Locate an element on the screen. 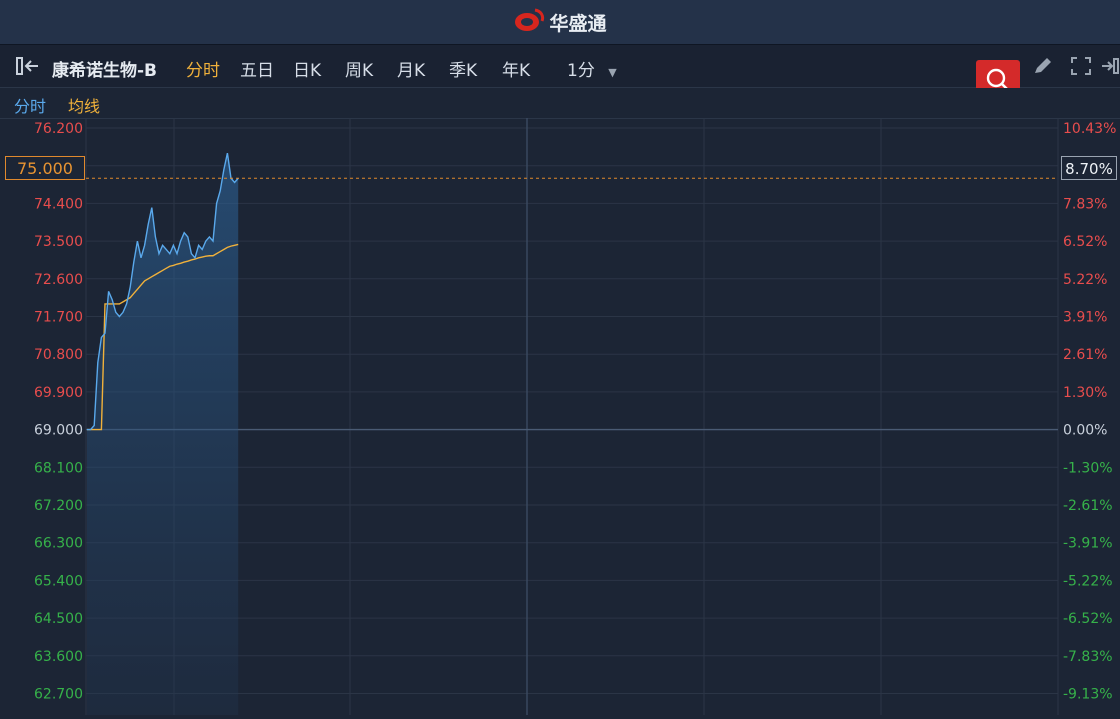  price-area is located at coordinates (163, 434).